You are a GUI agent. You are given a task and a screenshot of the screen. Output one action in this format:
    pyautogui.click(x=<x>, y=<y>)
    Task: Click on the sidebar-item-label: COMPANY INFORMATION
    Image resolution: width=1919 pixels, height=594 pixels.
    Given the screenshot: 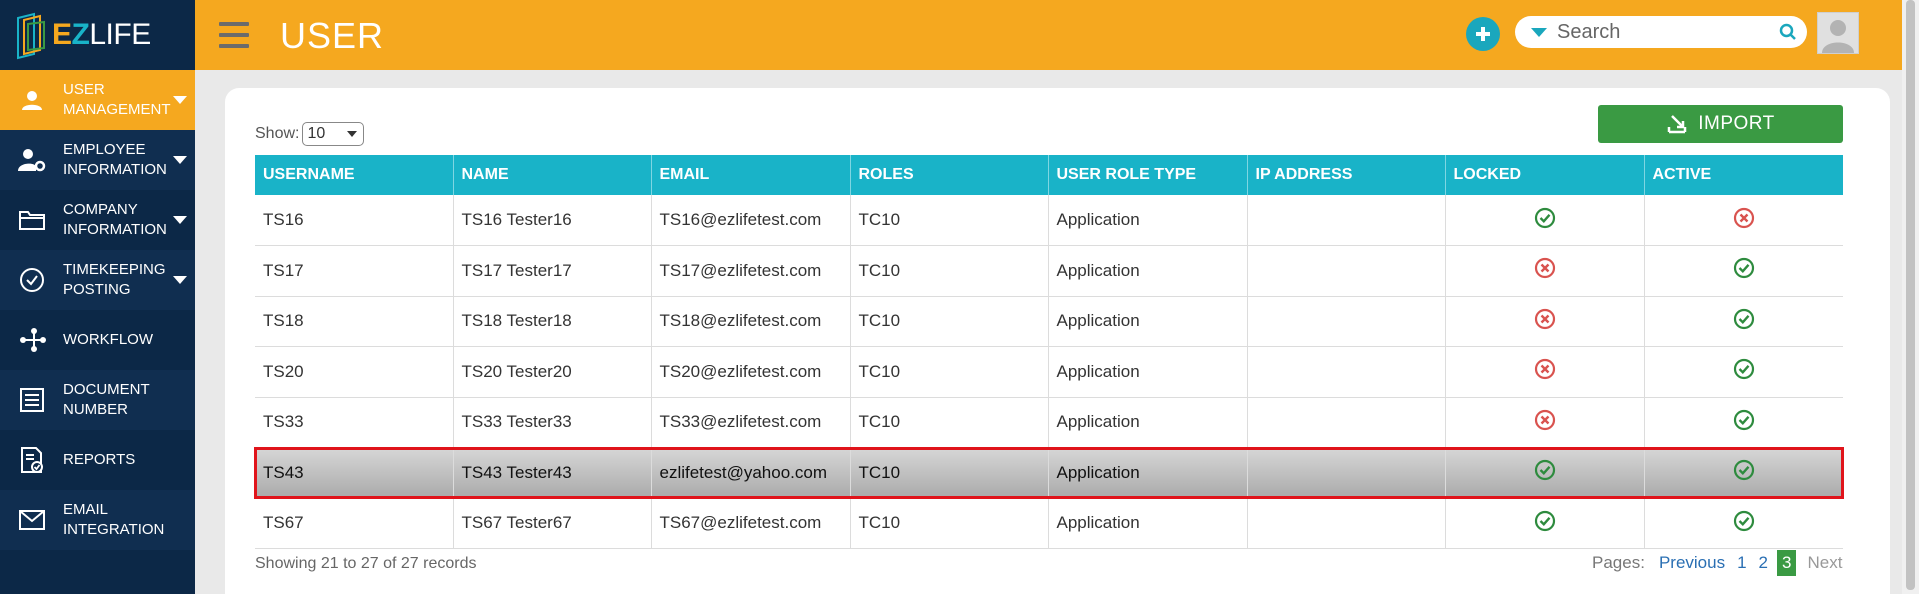 What is the action you would take?
    pyautogui.click(x=115, y=219)
    